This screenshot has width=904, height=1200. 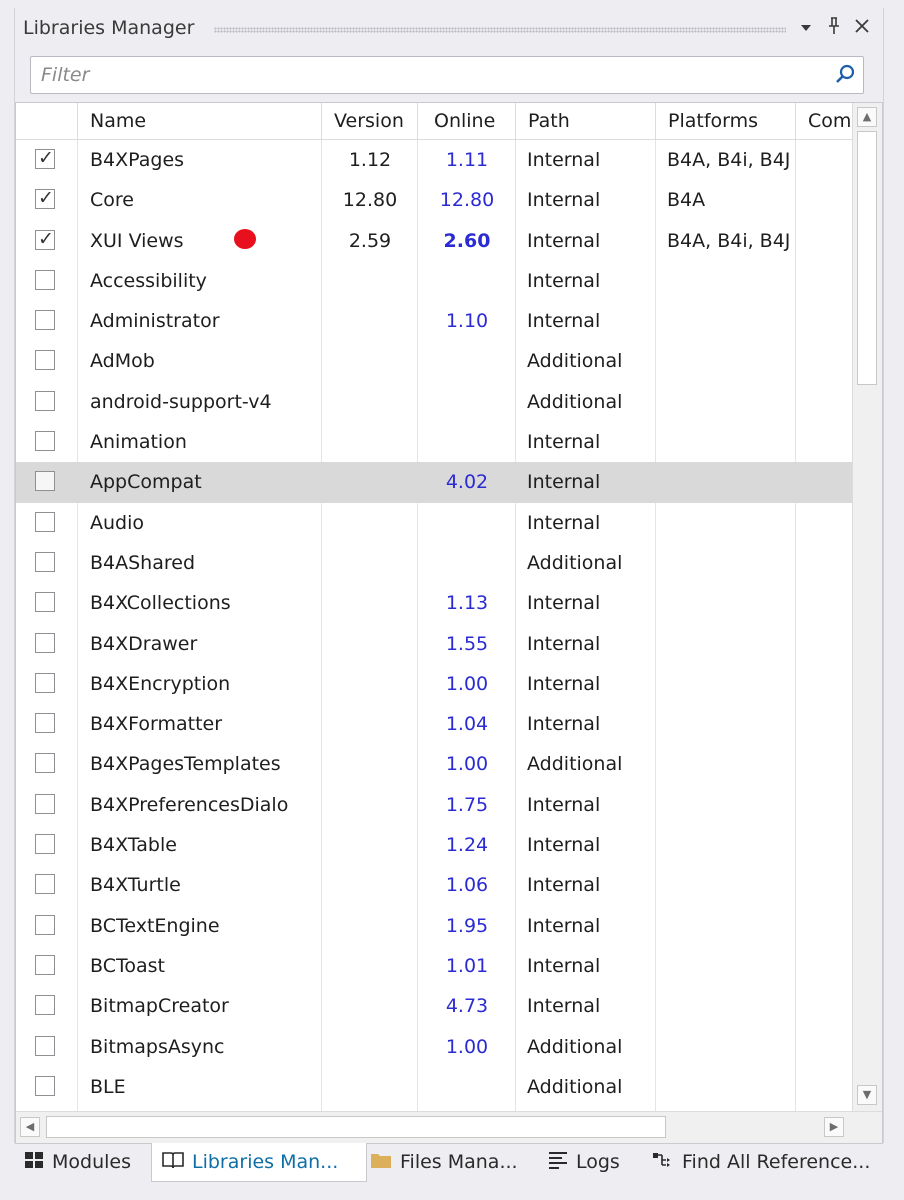 I want to click on table-row: AppCompat 4.02 Internal, so click(x=434, y=482).